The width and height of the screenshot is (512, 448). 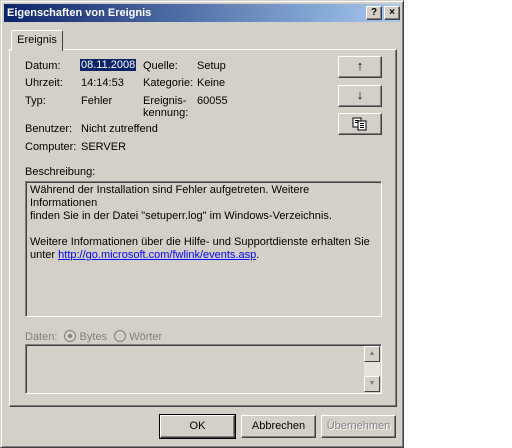 I want to click on ok-button: OK, so click(x=197, y=426).